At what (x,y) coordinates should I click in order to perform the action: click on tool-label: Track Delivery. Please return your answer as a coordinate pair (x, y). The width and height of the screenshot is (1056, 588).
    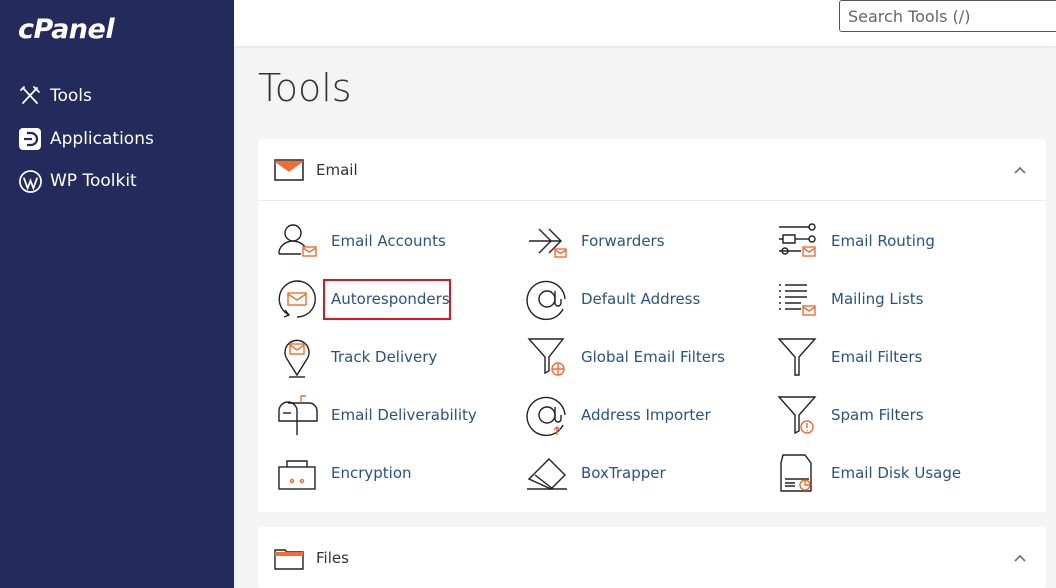
    Looking at the image, I should click on (384, 357).